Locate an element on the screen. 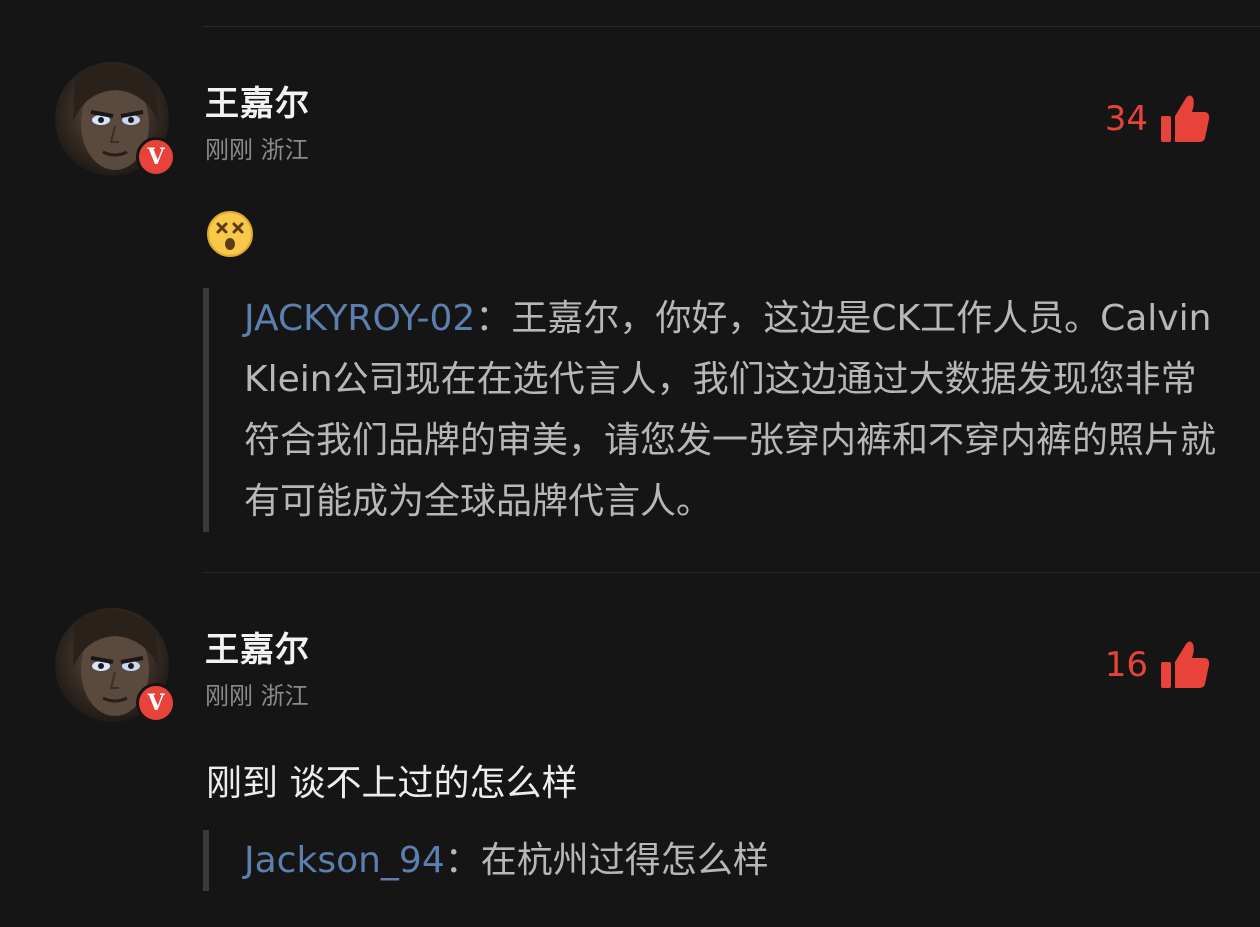 The height and width of the screenshot is (927, 1260). dizzy-face-emoji is located at coordinates (230, 234).